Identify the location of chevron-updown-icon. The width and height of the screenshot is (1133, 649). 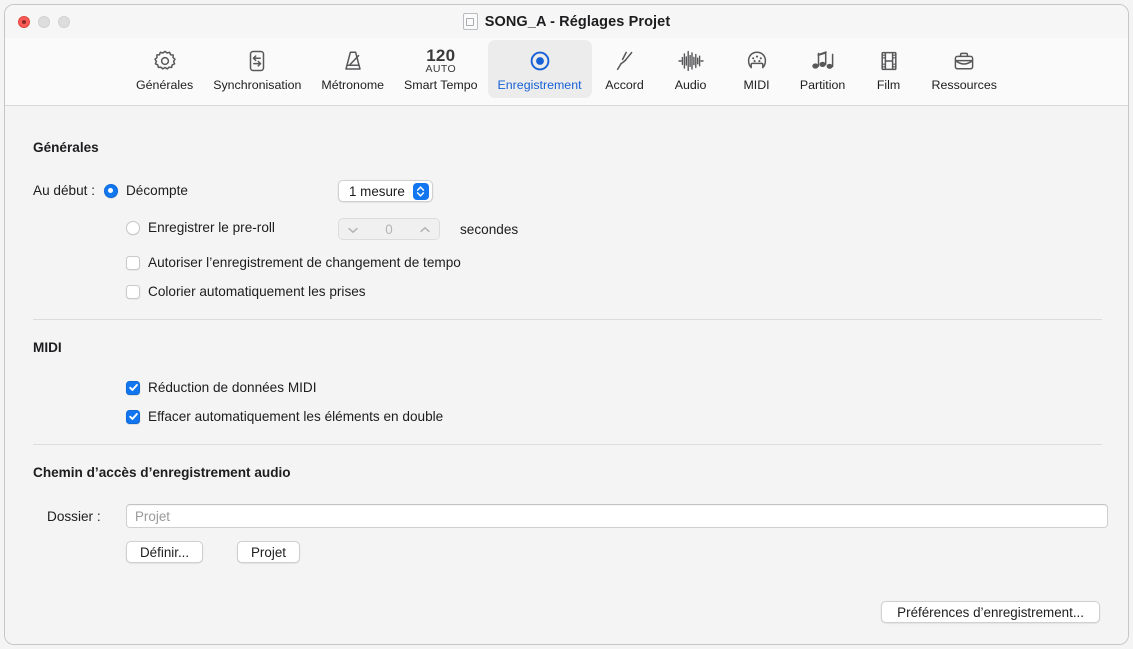
(420, 191).